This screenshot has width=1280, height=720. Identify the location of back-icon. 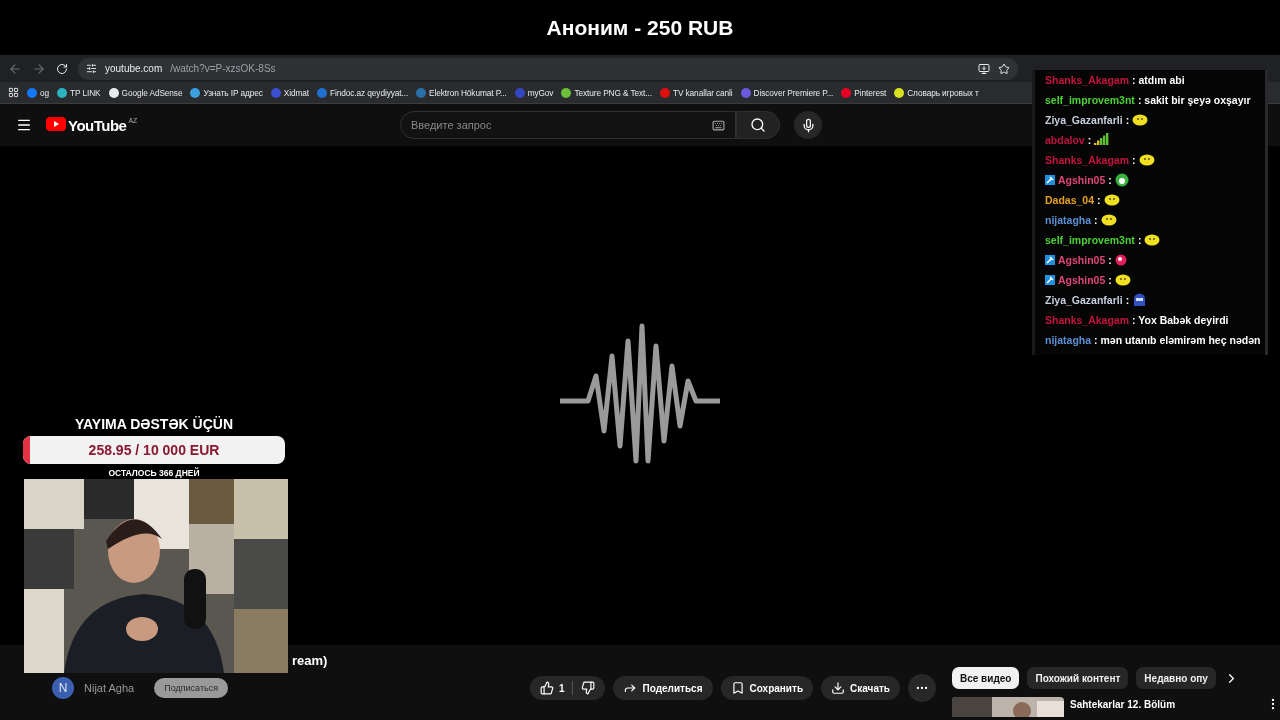
(15, 68).